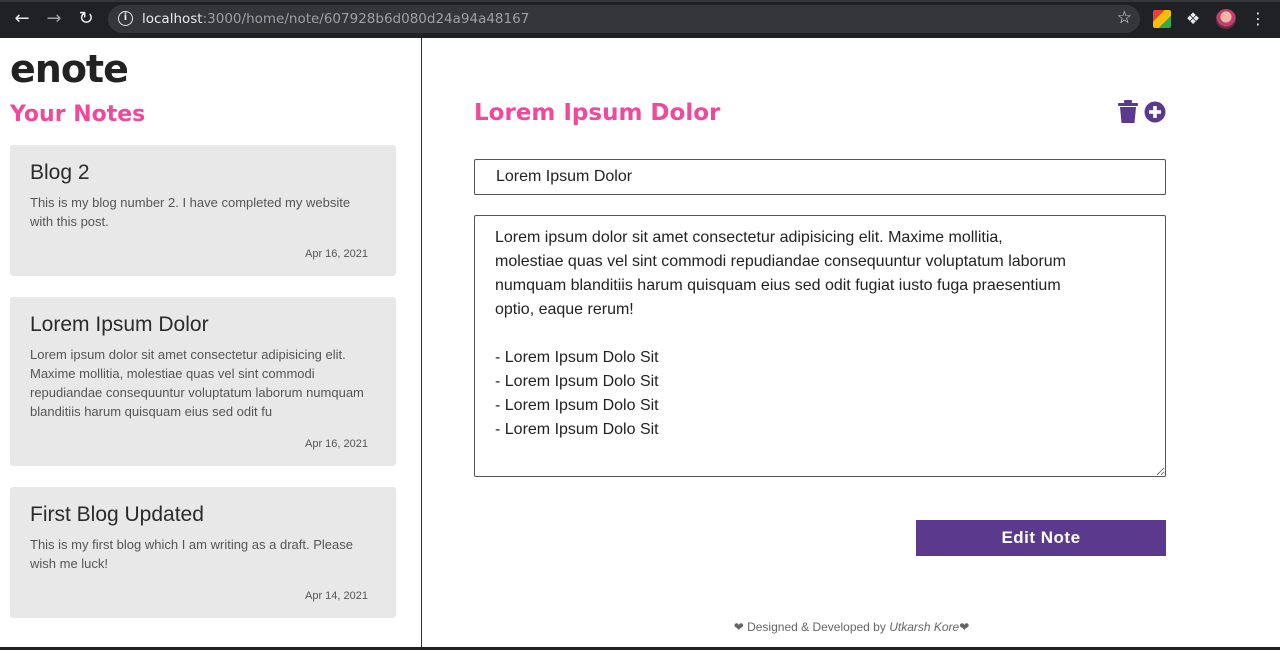  I want to click on note-card-title: Blog 2, so click(60, 172).